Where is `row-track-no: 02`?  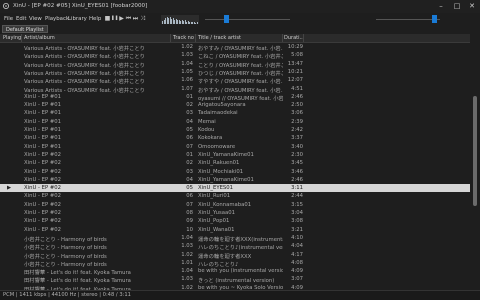
row-track-no: 02 is located at coordinates (189, 105).